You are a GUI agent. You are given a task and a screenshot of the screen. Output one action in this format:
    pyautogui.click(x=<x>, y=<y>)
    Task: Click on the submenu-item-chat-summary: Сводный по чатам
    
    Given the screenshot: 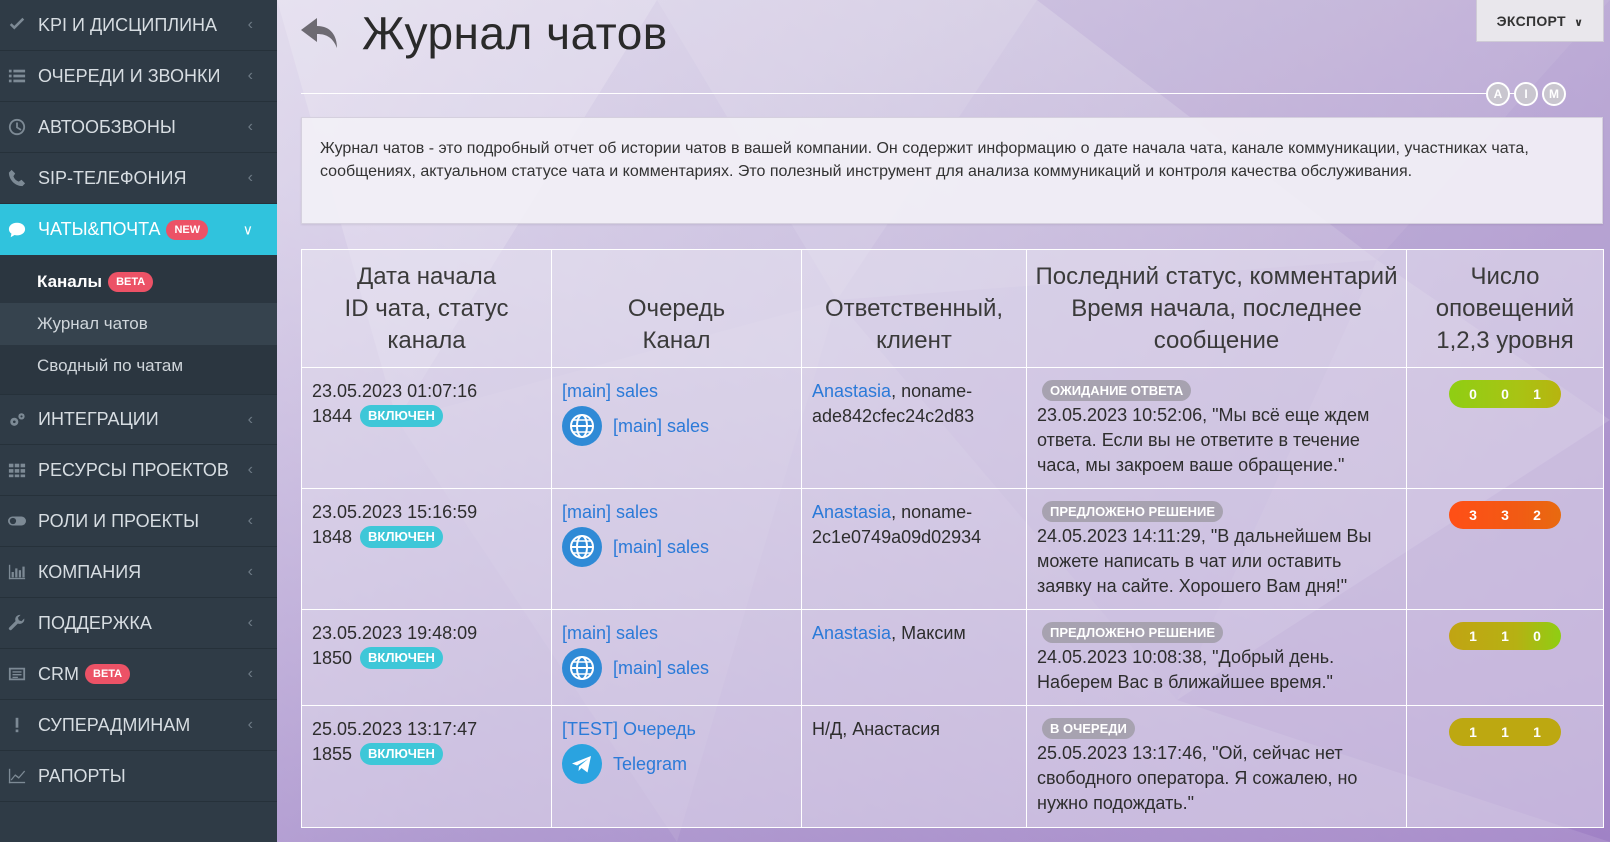 What is the action you would take?
    pyautogui.click(x=138, y=366)
    